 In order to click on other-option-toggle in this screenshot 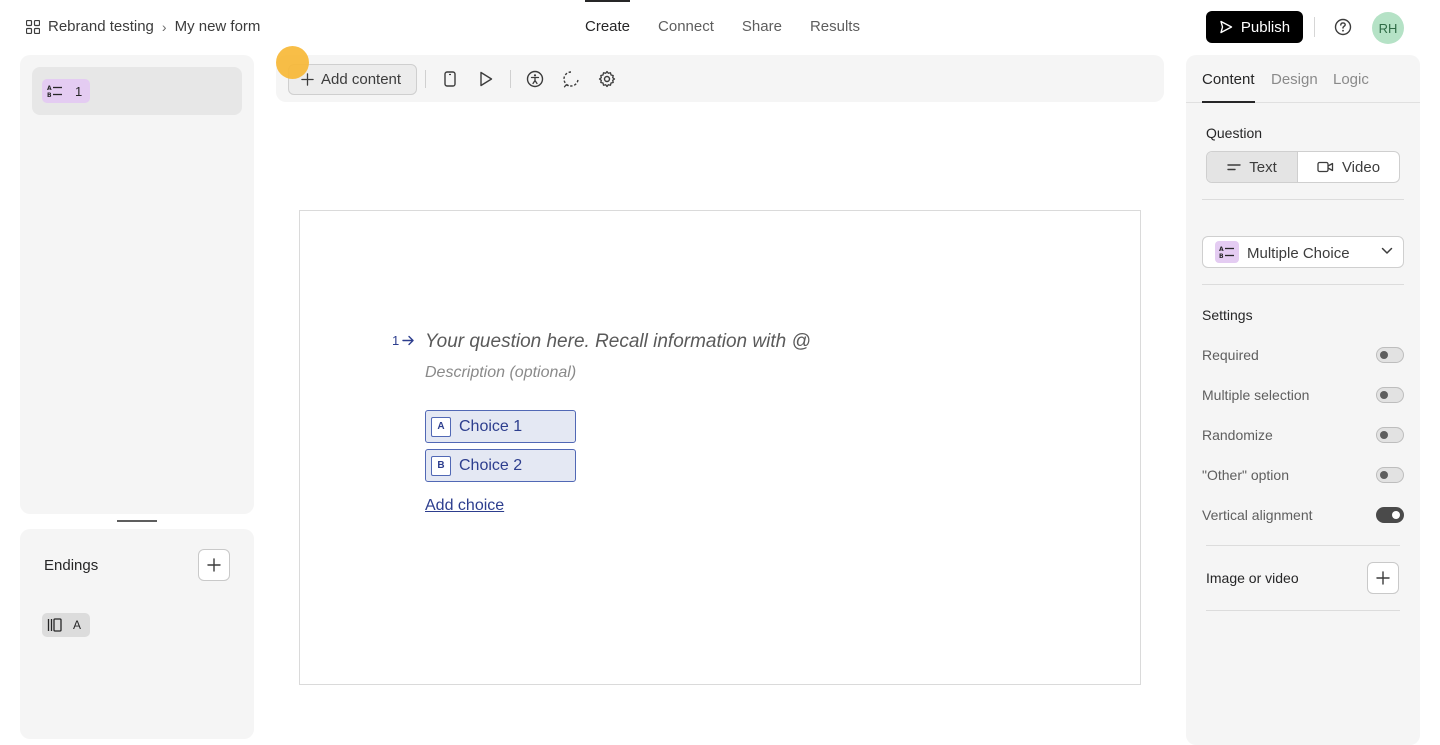, I will do `click(1390, 475)`.